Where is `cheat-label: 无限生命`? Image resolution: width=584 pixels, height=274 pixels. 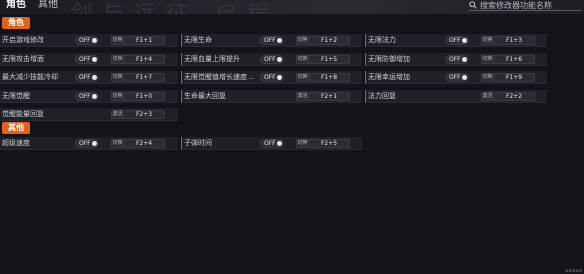 cheat-label: 无限生命 is located at coordinates (198, 40).